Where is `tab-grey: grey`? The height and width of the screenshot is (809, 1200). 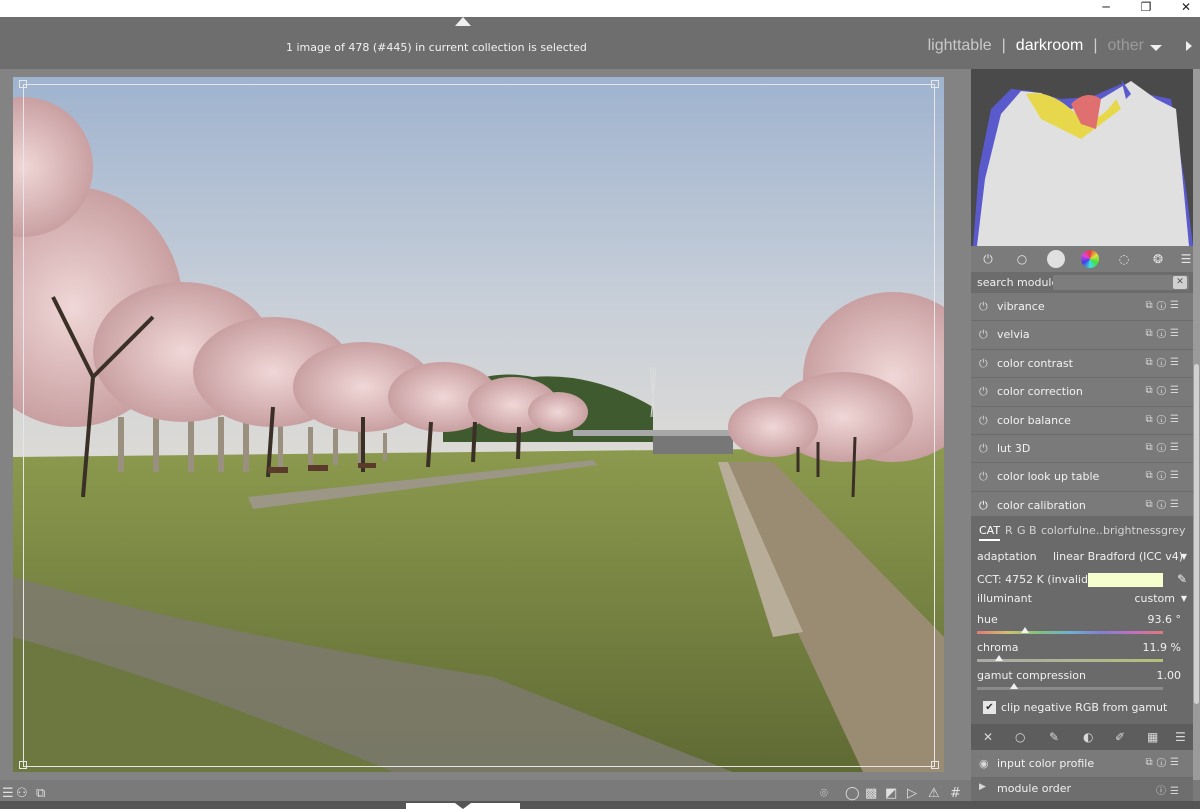
tab-grey: grey is located at coordinates (1173, 530).